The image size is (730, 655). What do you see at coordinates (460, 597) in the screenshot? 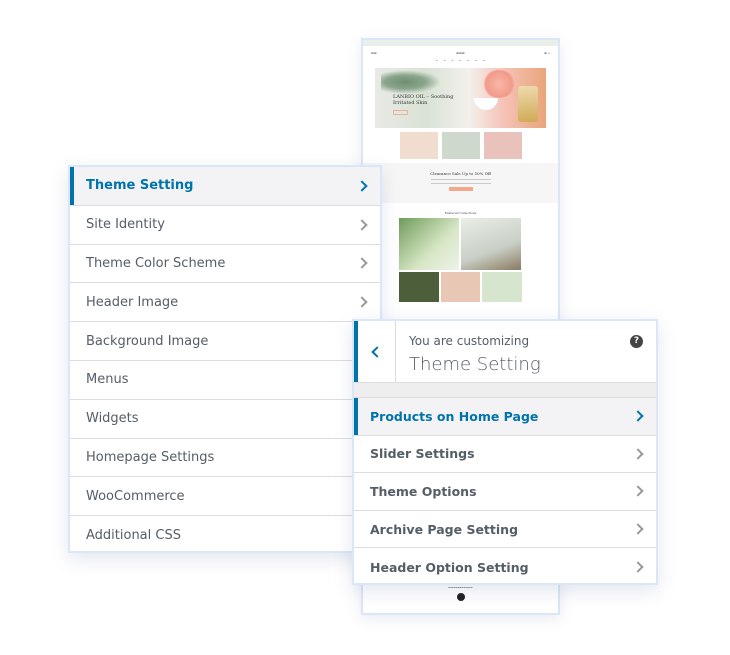
I see `avatar` at bounding box center [460, 597].